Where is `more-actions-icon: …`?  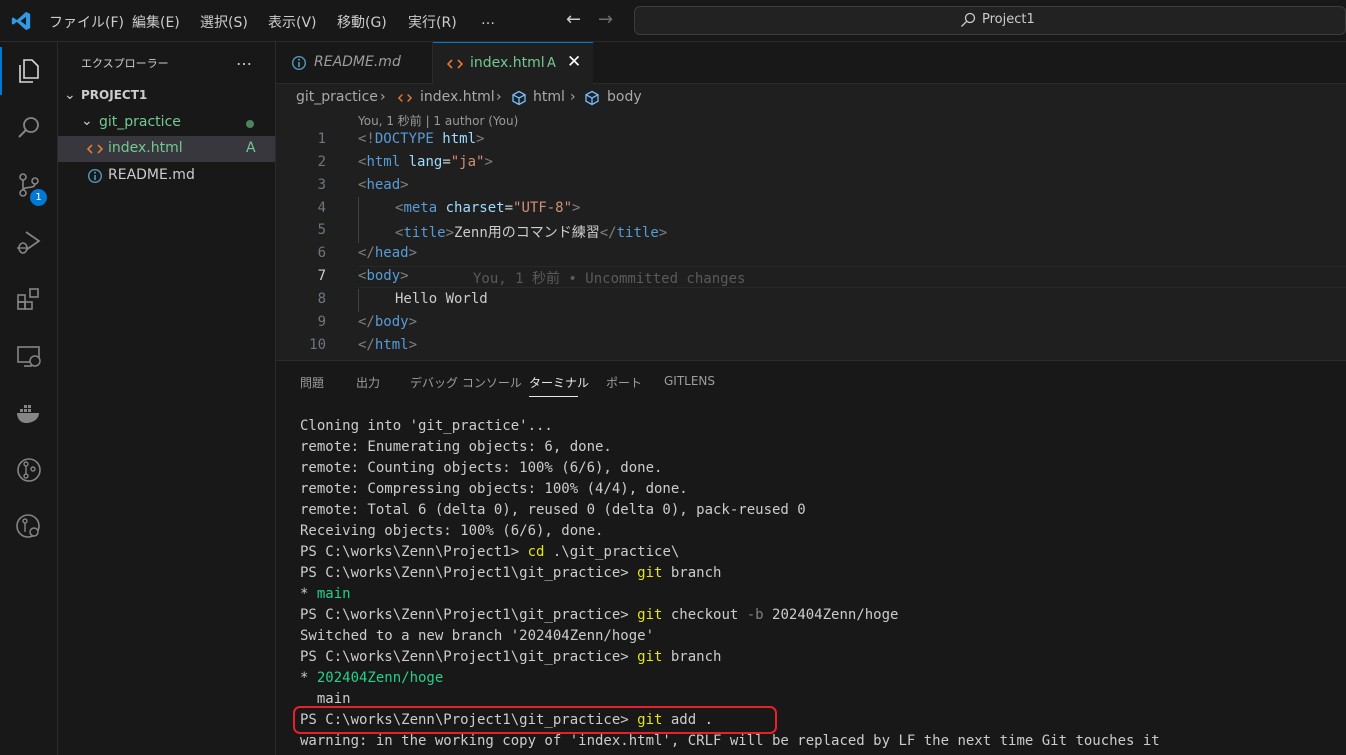 more-actions-icon: … is located at coordinates (244, 59).